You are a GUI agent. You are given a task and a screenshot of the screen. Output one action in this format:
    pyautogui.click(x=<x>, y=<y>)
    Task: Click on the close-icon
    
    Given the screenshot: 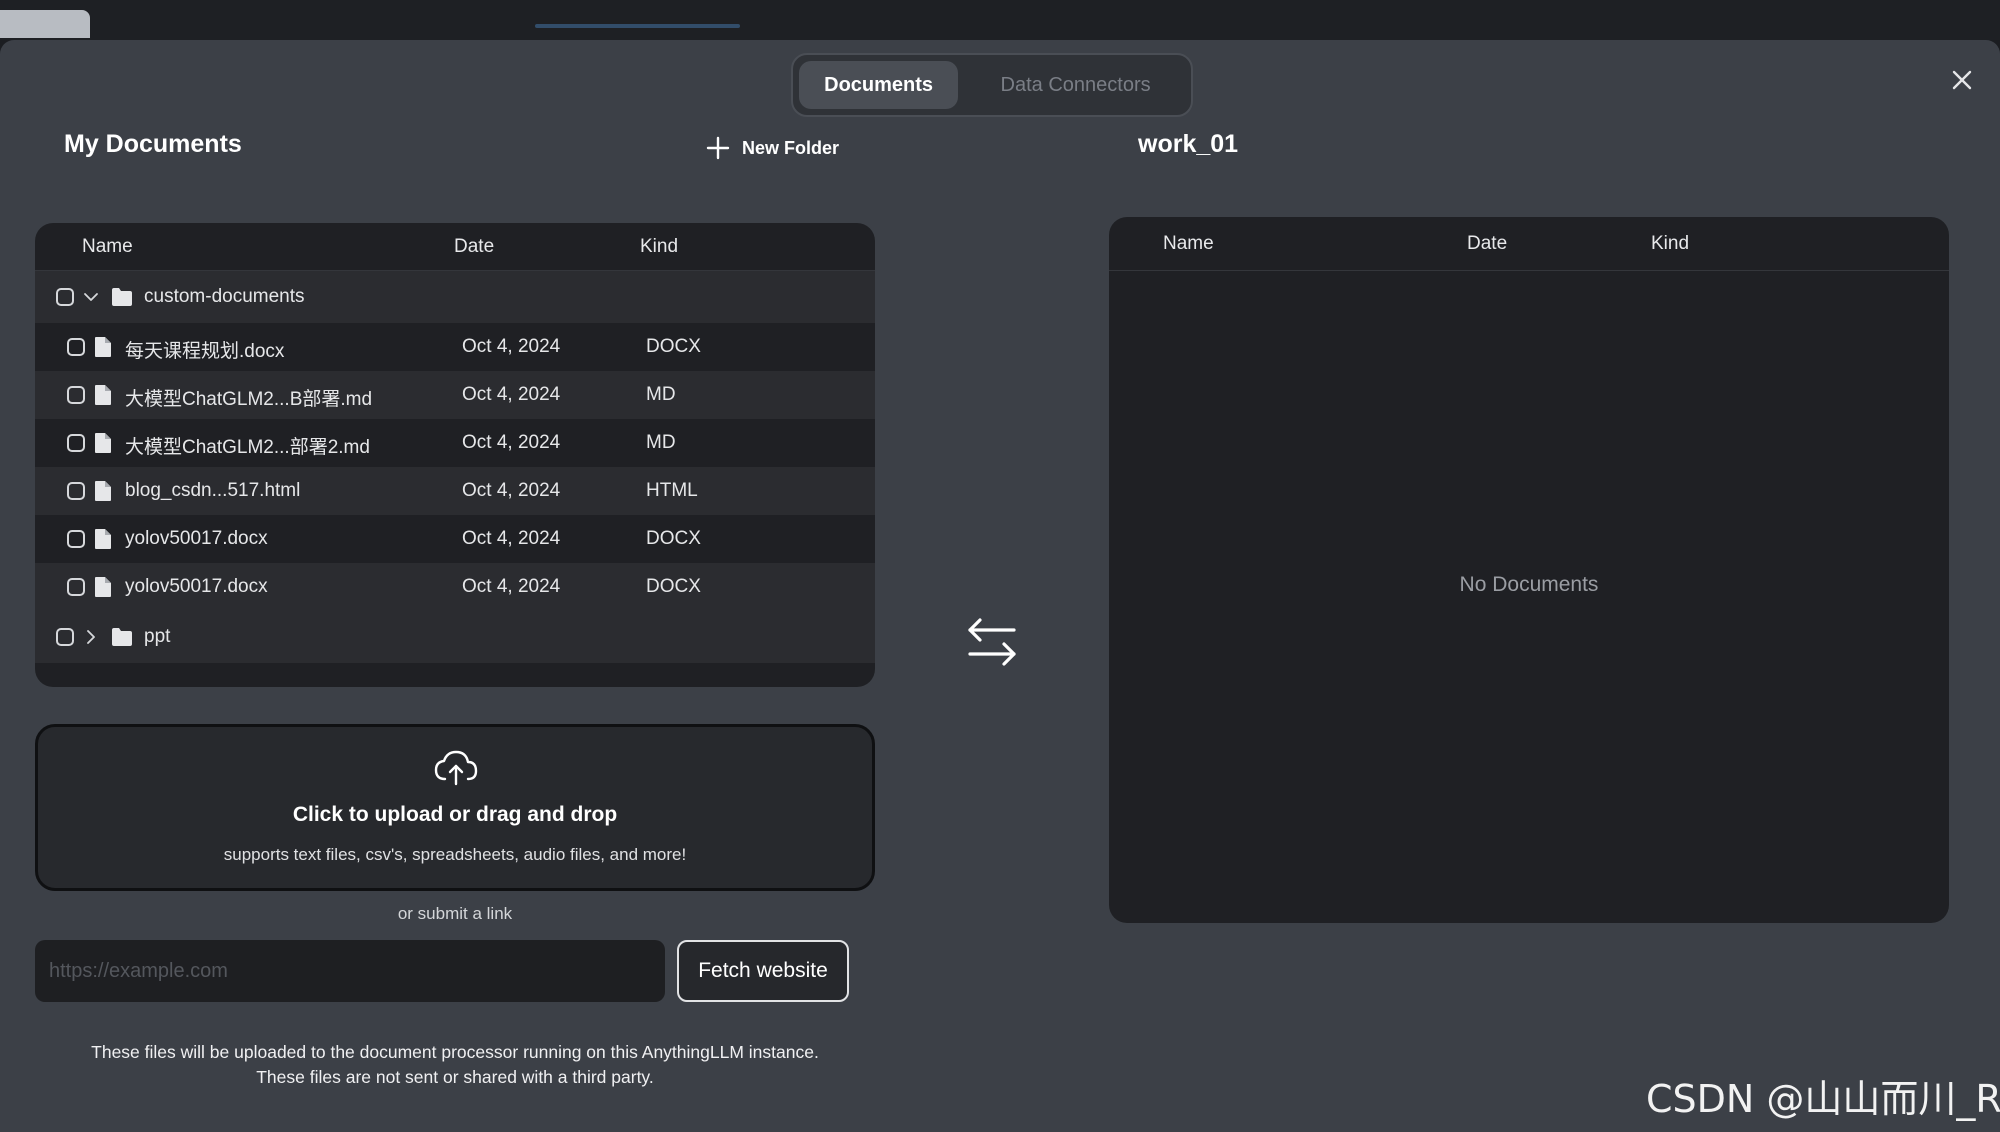 What is the action you would take?
    pyautogui.click(x=1962, y=80)
    